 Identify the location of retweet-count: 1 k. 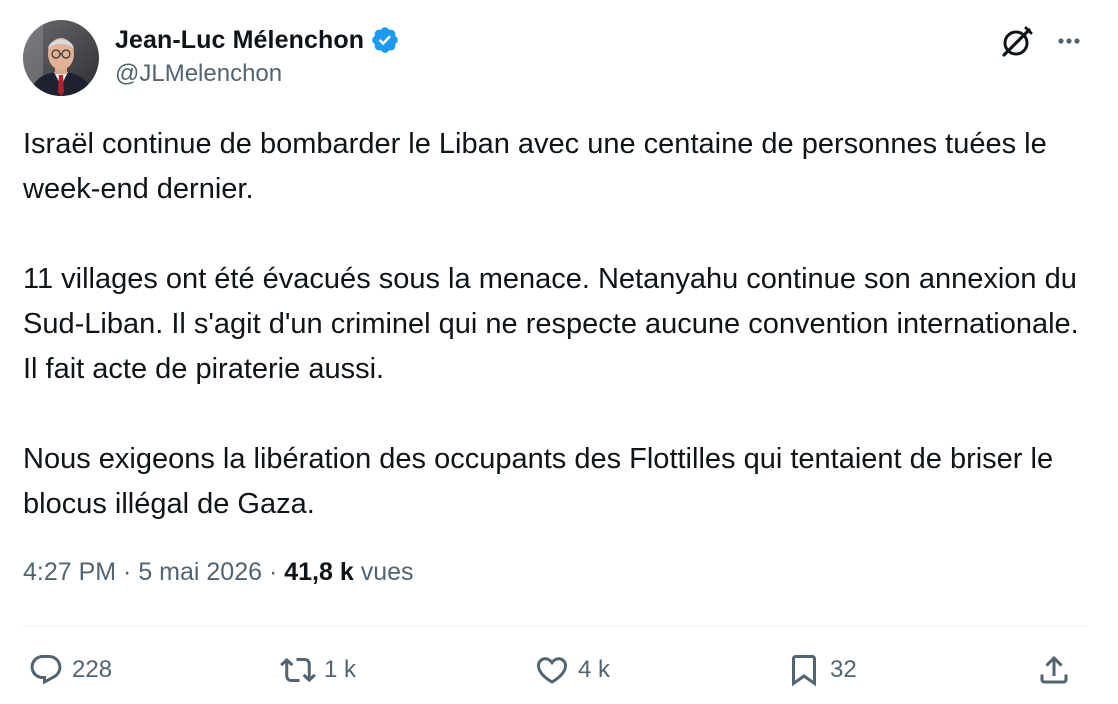
(340, 669).